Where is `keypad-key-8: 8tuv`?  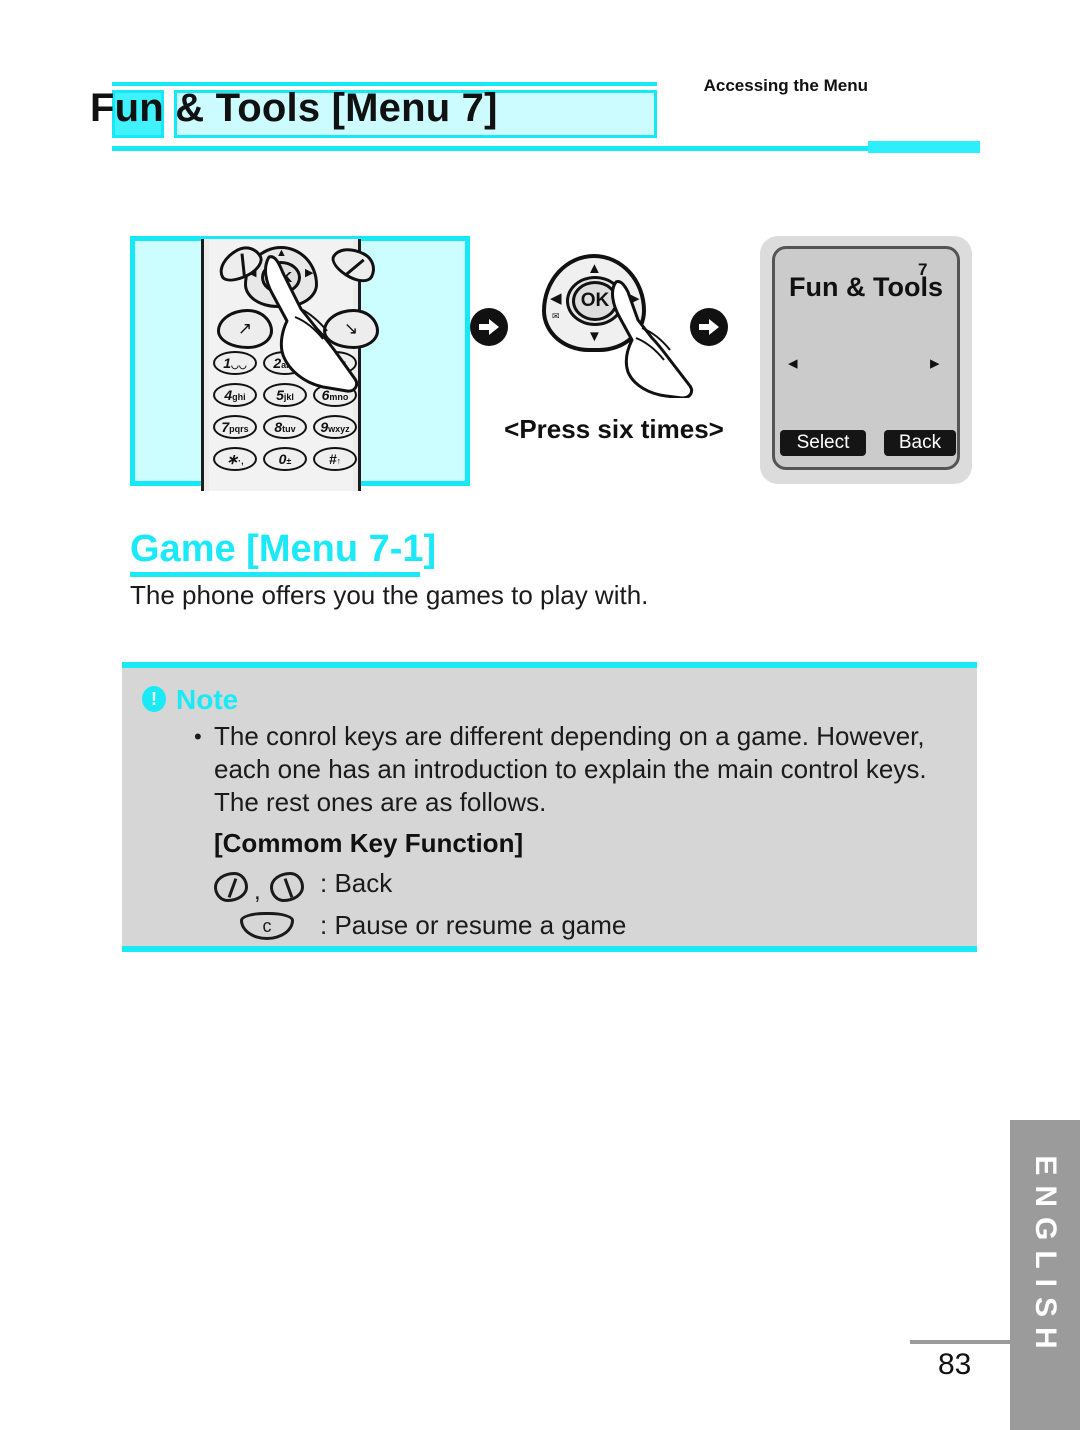
keypad-key-8: 8tuv is located at coordinates (285, 427).